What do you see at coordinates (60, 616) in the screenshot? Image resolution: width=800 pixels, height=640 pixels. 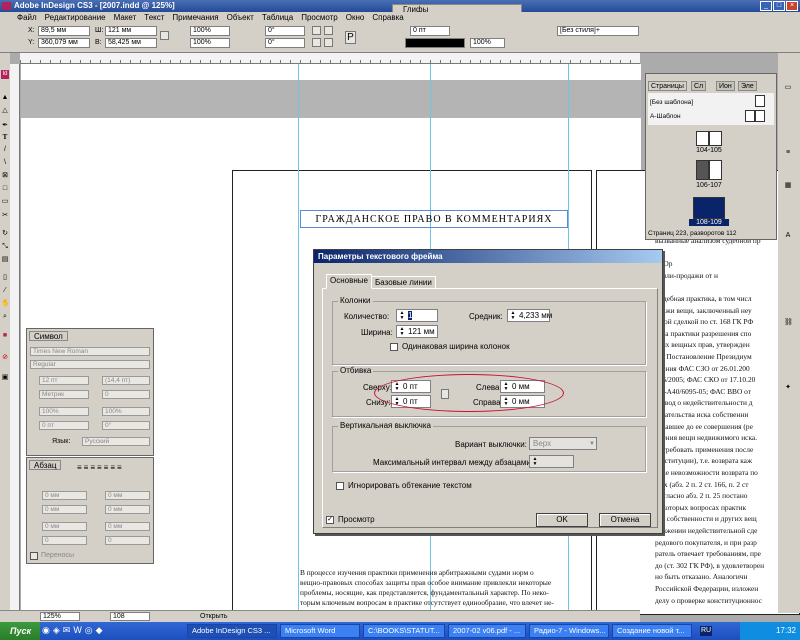 I see `zoom-field: 125%` at bounding box center [60, 616].